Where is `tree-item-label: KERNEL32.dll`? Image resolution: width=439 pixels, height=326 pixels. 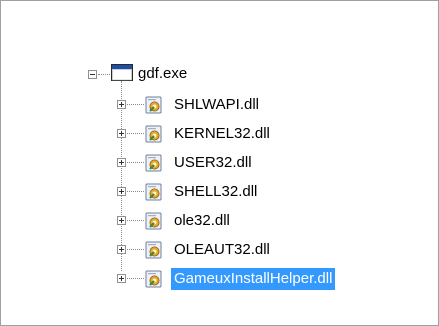
tree-item-label: KERNEL32.dll is located at coordinates (222, 134).